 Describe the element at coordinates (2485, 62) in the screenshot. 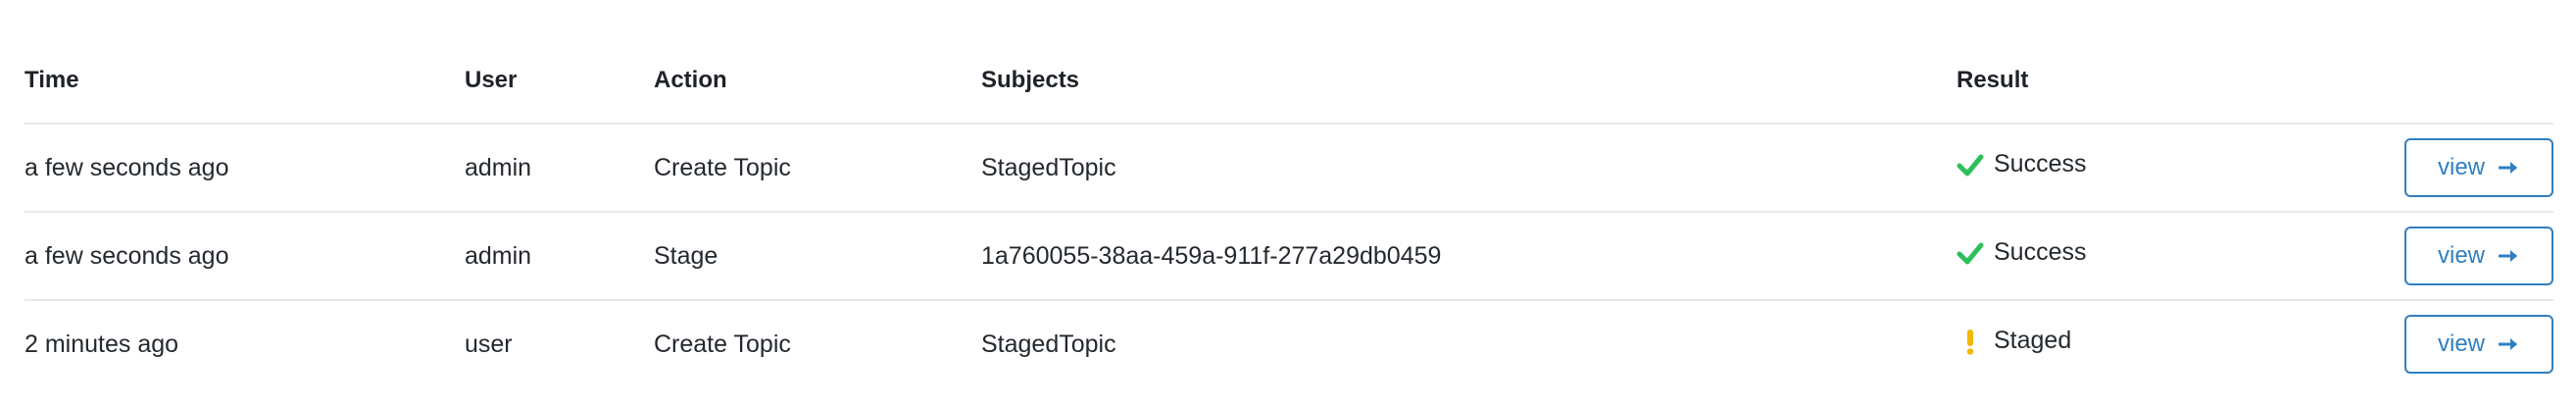

I see `column-header-actions` at that location.